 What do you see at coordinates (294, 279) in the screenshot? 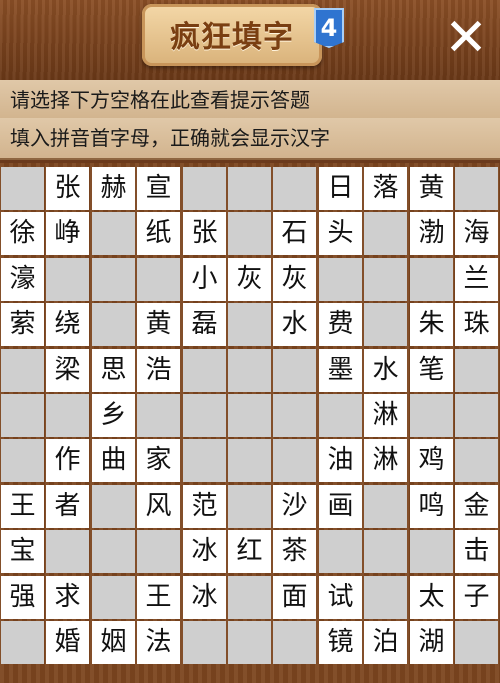
I see `grid-cell-filled: 灰` at bounding box center [294, 279].